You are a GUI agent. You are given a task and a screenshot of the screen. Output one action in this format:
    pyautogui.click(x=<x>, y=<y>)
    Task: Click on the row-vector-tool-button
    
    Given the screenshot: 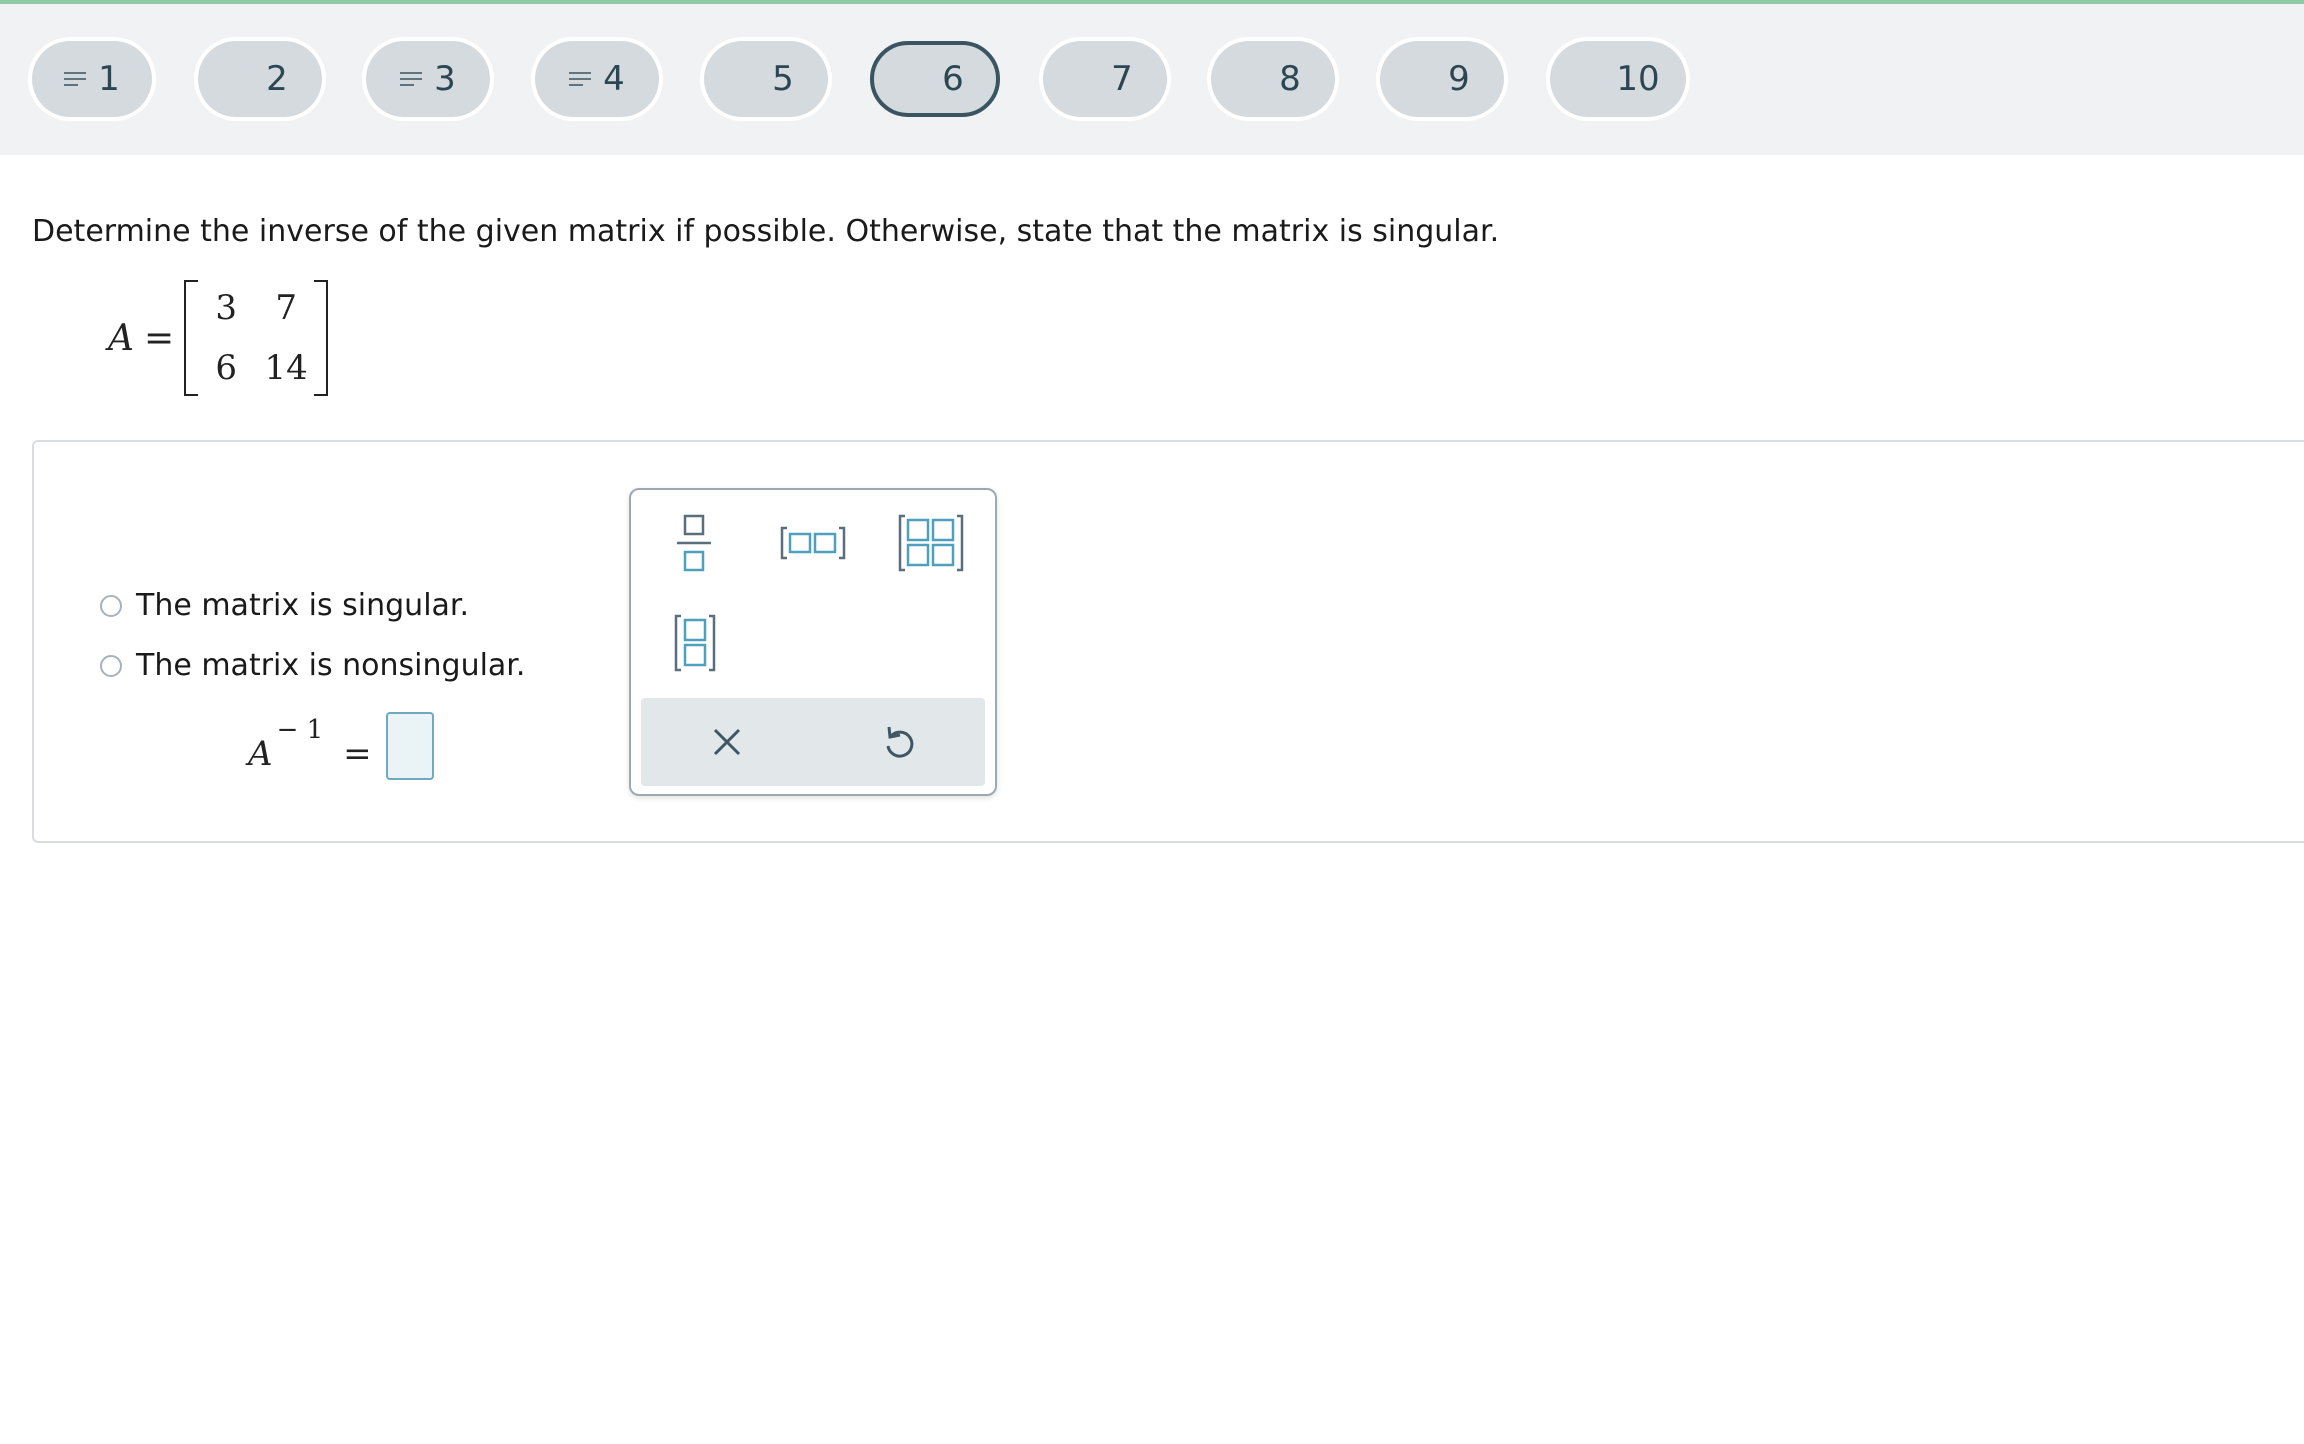 What is the action you would take?
    pyautogui.click(x=813, y=543)
    